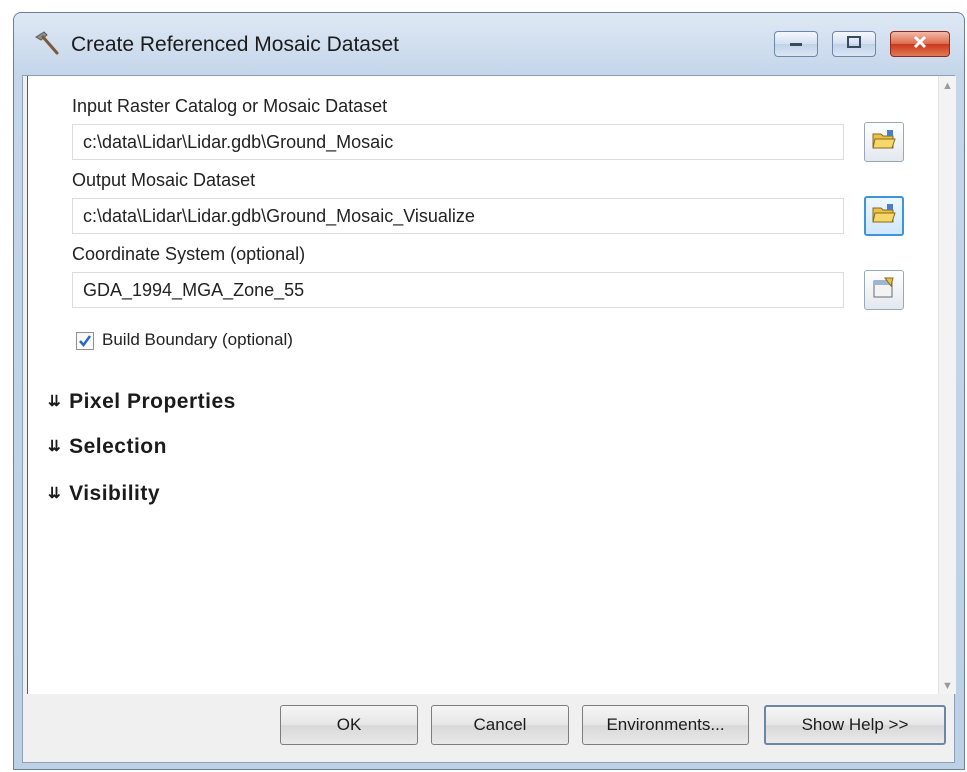  What do you see at coordinates (47, 44) in the screenshot?
I see `hammer-tool-icon` at bounding box center [47, 44].